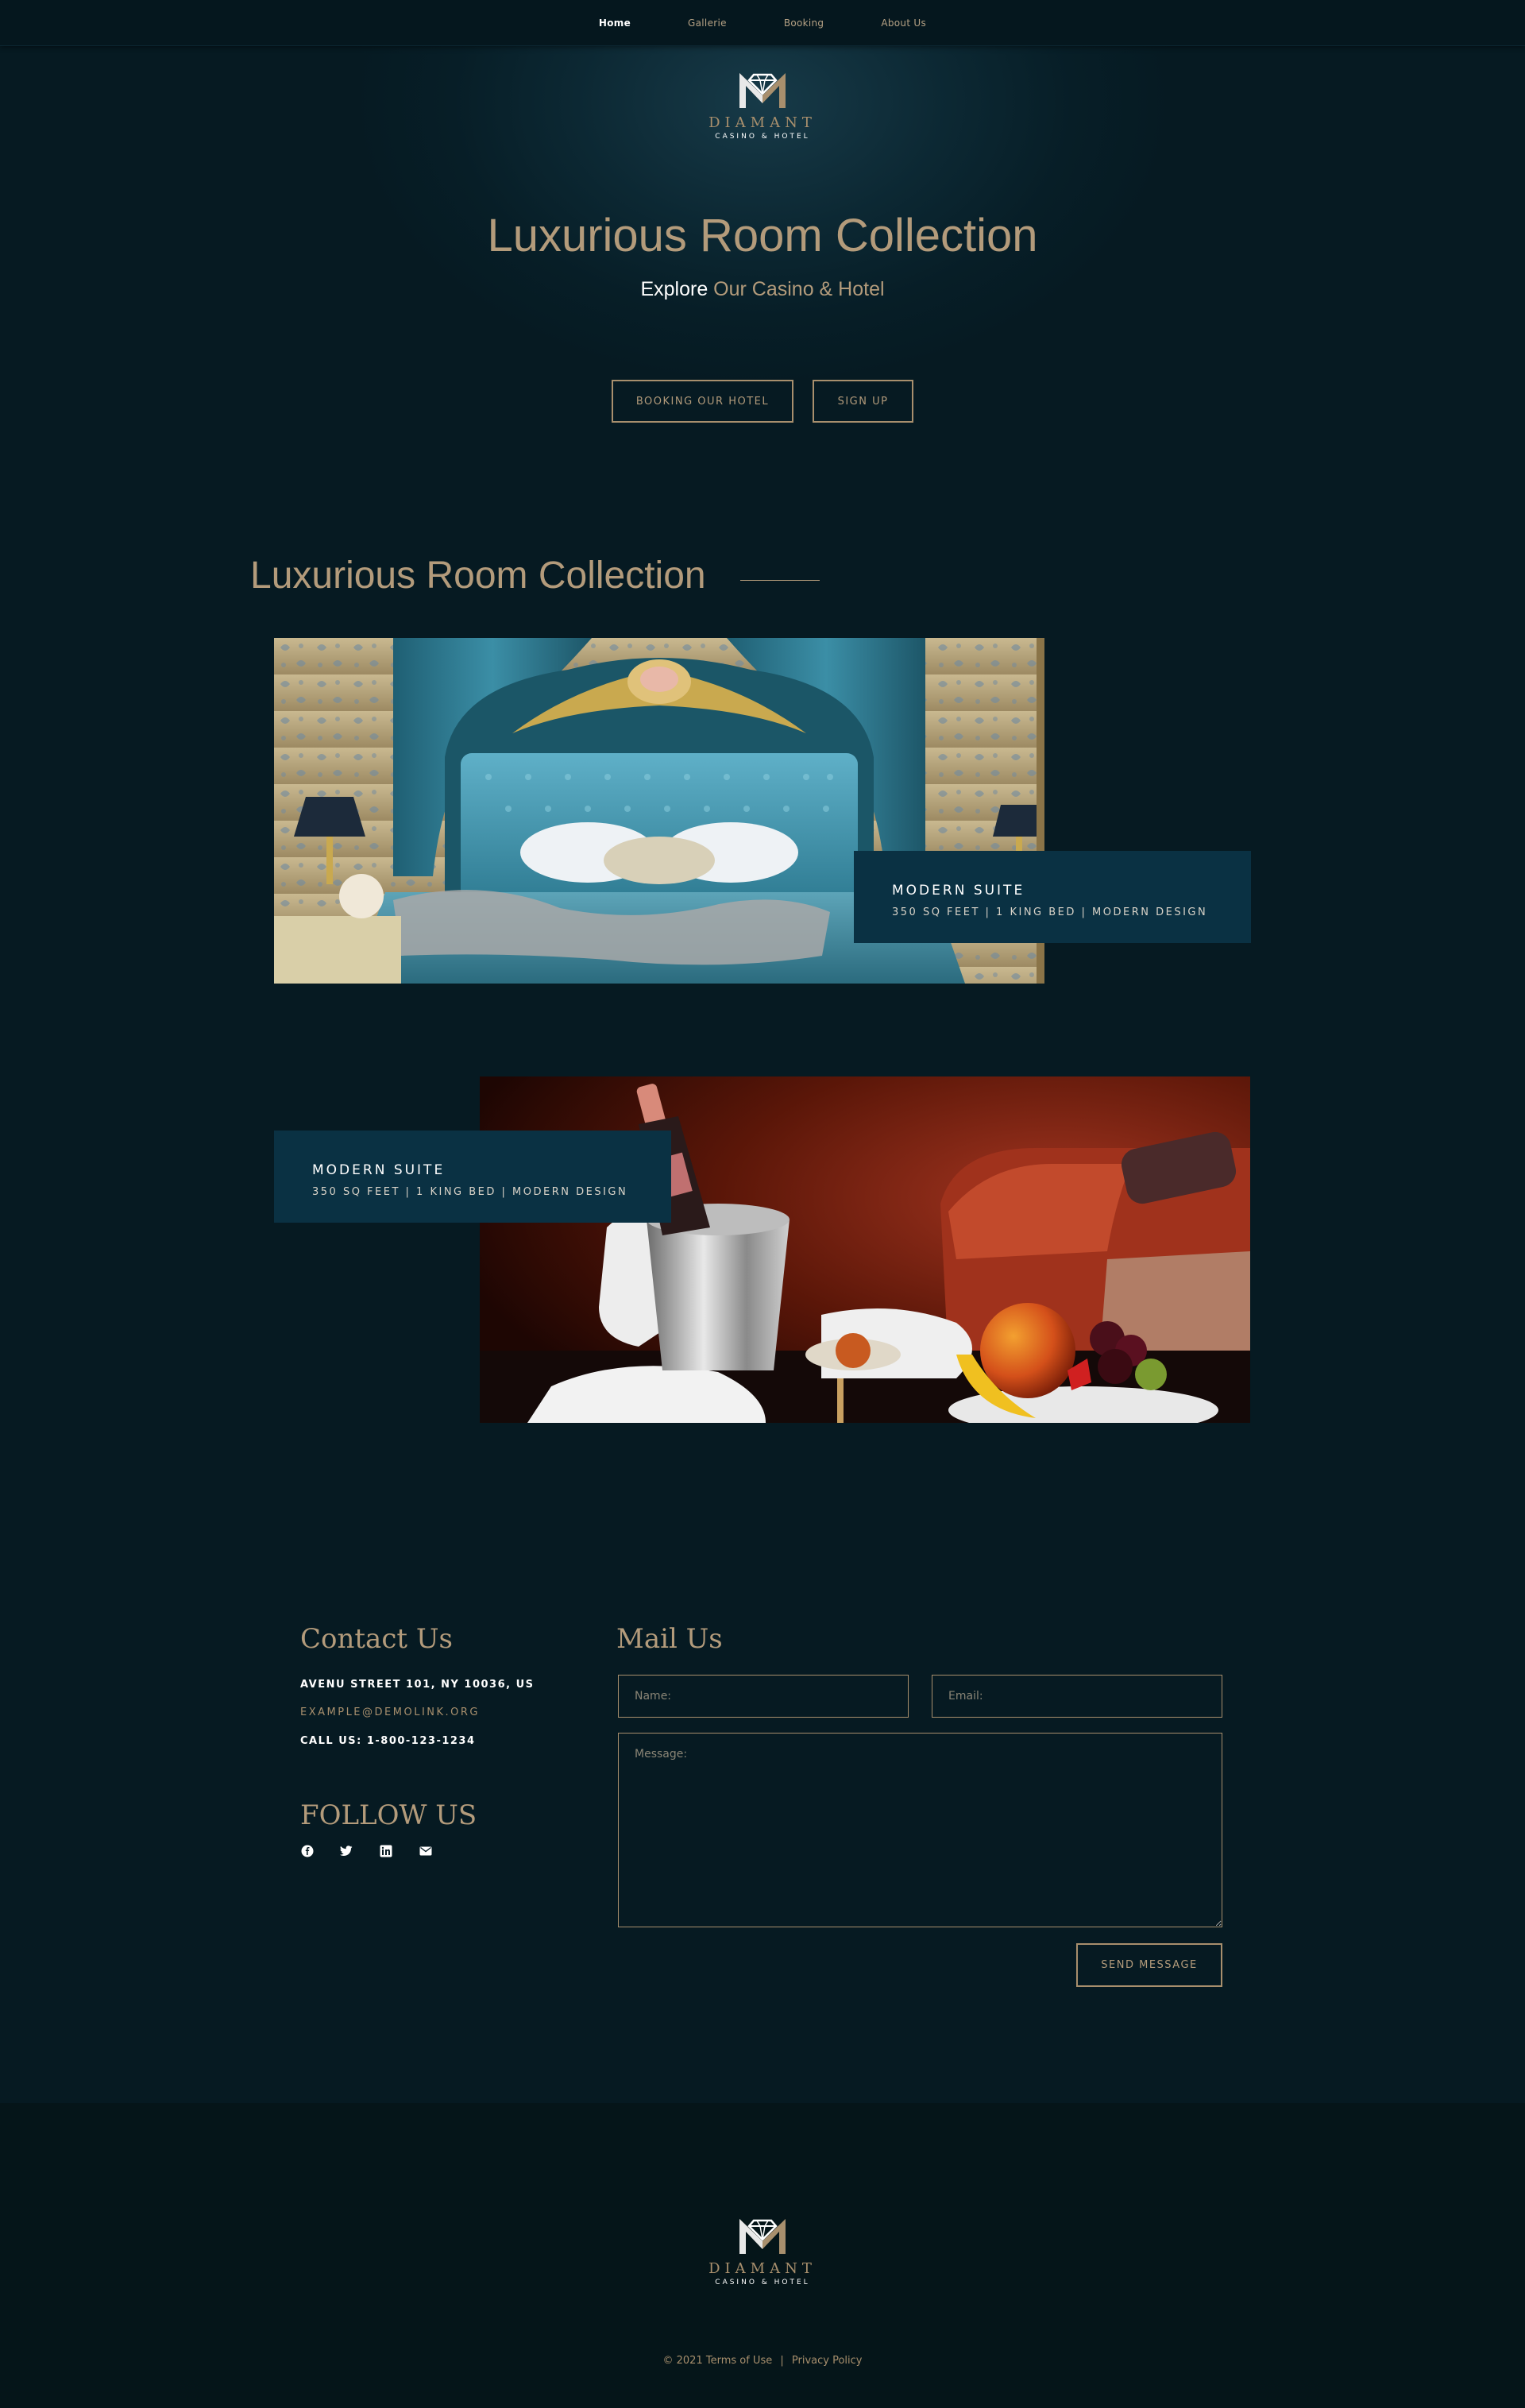  Describe the element at coordinates (828, 2361) in the screenshot. I see `privacy-policy-link: Privacy Policy` at that location.